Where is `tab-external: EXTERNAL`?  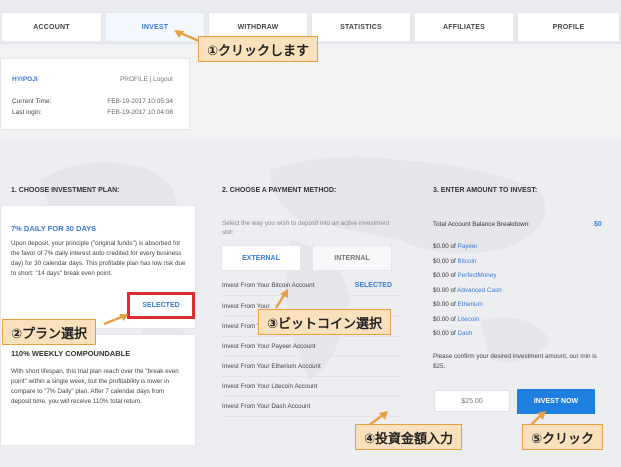
tab-external: EXTERNAL is located at coordinates (261, 258).